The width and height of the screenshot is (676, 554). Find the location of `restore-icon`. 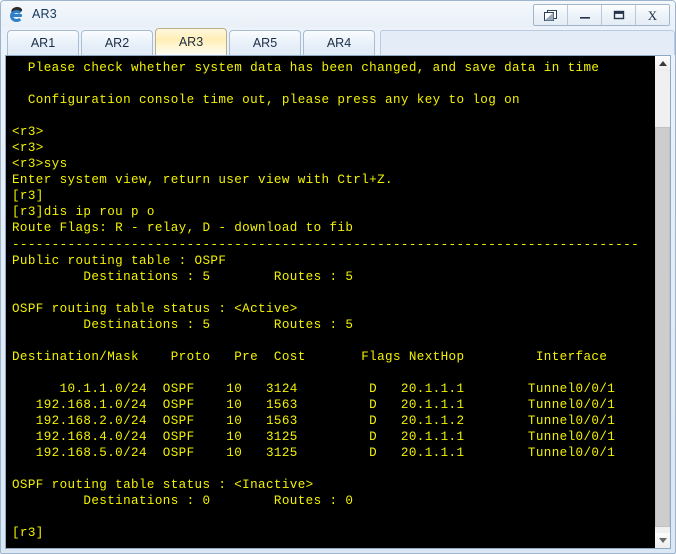

restore-icon is located at coordinates (550, 15).